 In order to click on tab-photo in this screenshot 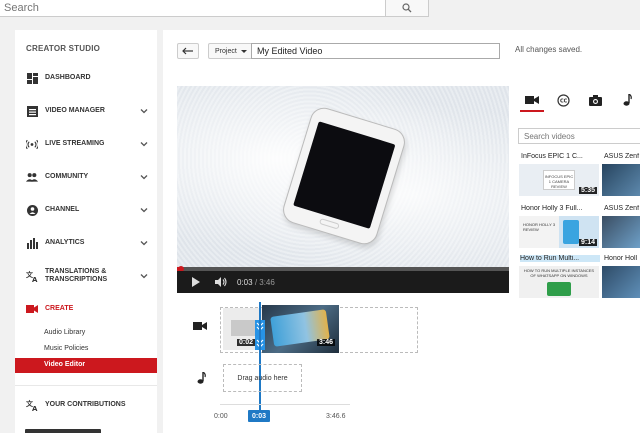, I will do `click(595, 100)`.